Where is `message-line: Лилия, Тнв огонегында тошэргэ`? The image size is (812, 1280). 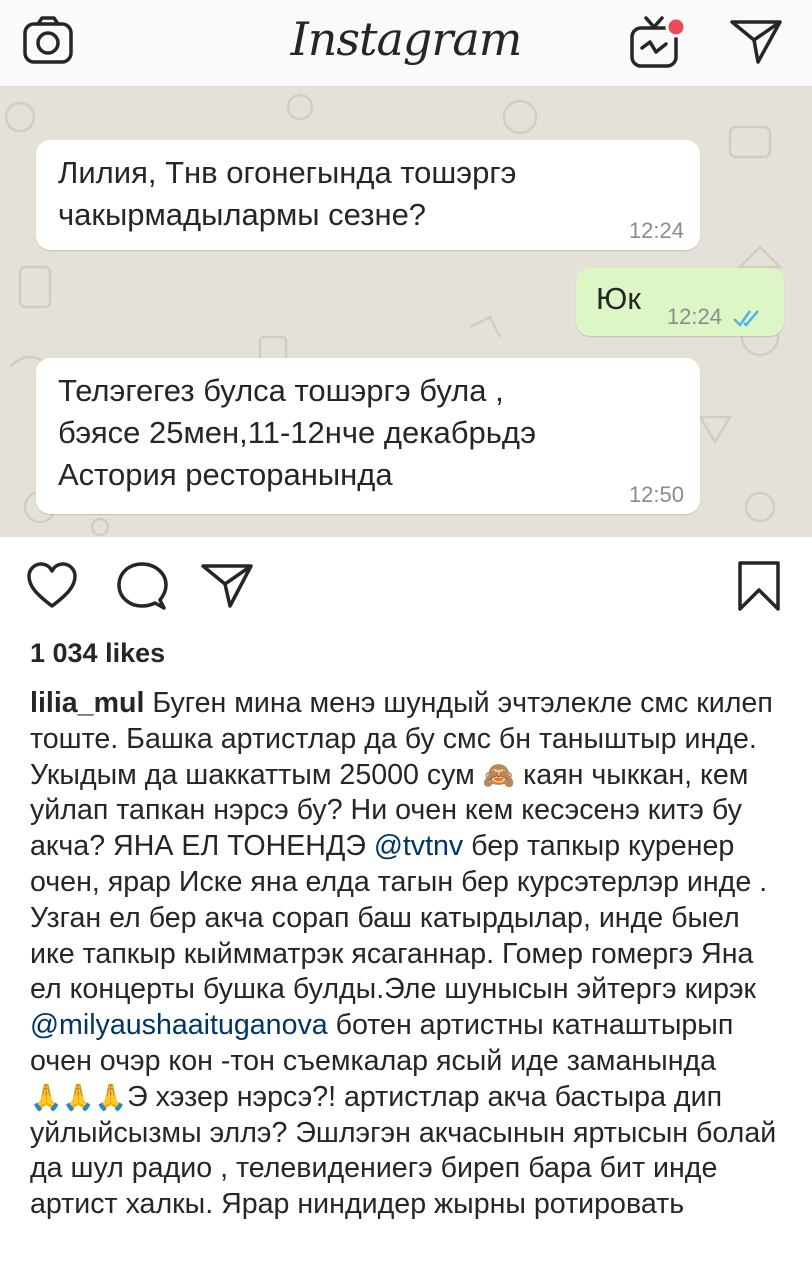
message-line: Лилия, Тнв огонегында тошэргэ is located at coordinates (287, 172).